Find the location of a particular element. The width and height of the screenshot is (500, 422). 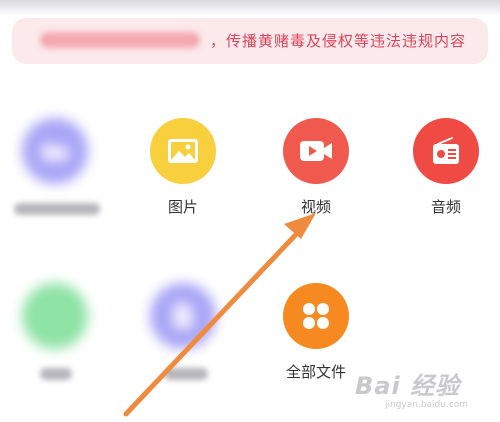

baidu-watermark: Bai 经验 jingyan.baidu.com is located at coordinates (425, 390).